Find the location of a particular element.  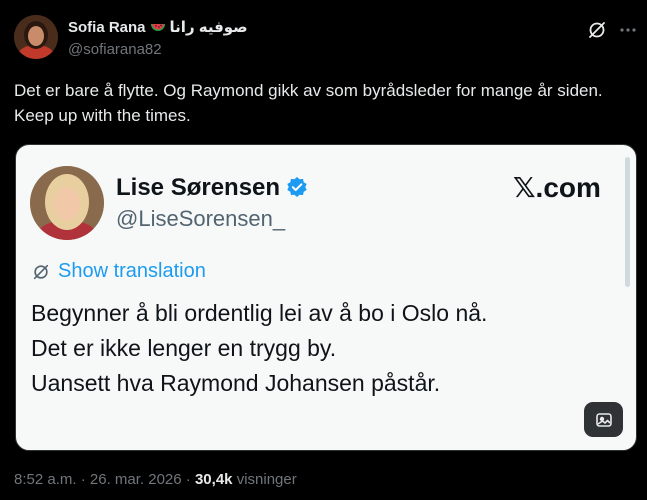

translate-icon is located at coordinates (41, 271).